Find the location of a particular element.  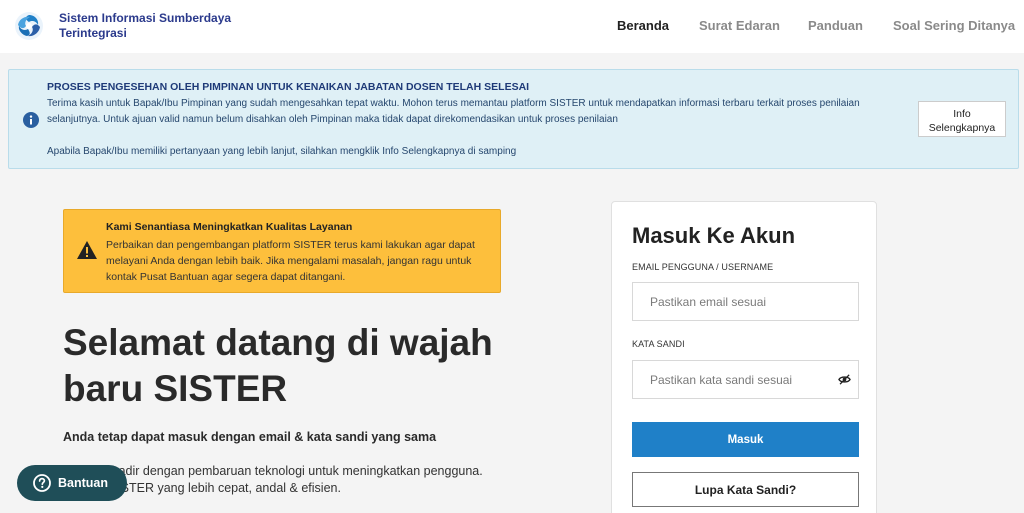

lupa-kata-sandi-button: Lupa Kata Sandi? is located at coordinates (745, 489).